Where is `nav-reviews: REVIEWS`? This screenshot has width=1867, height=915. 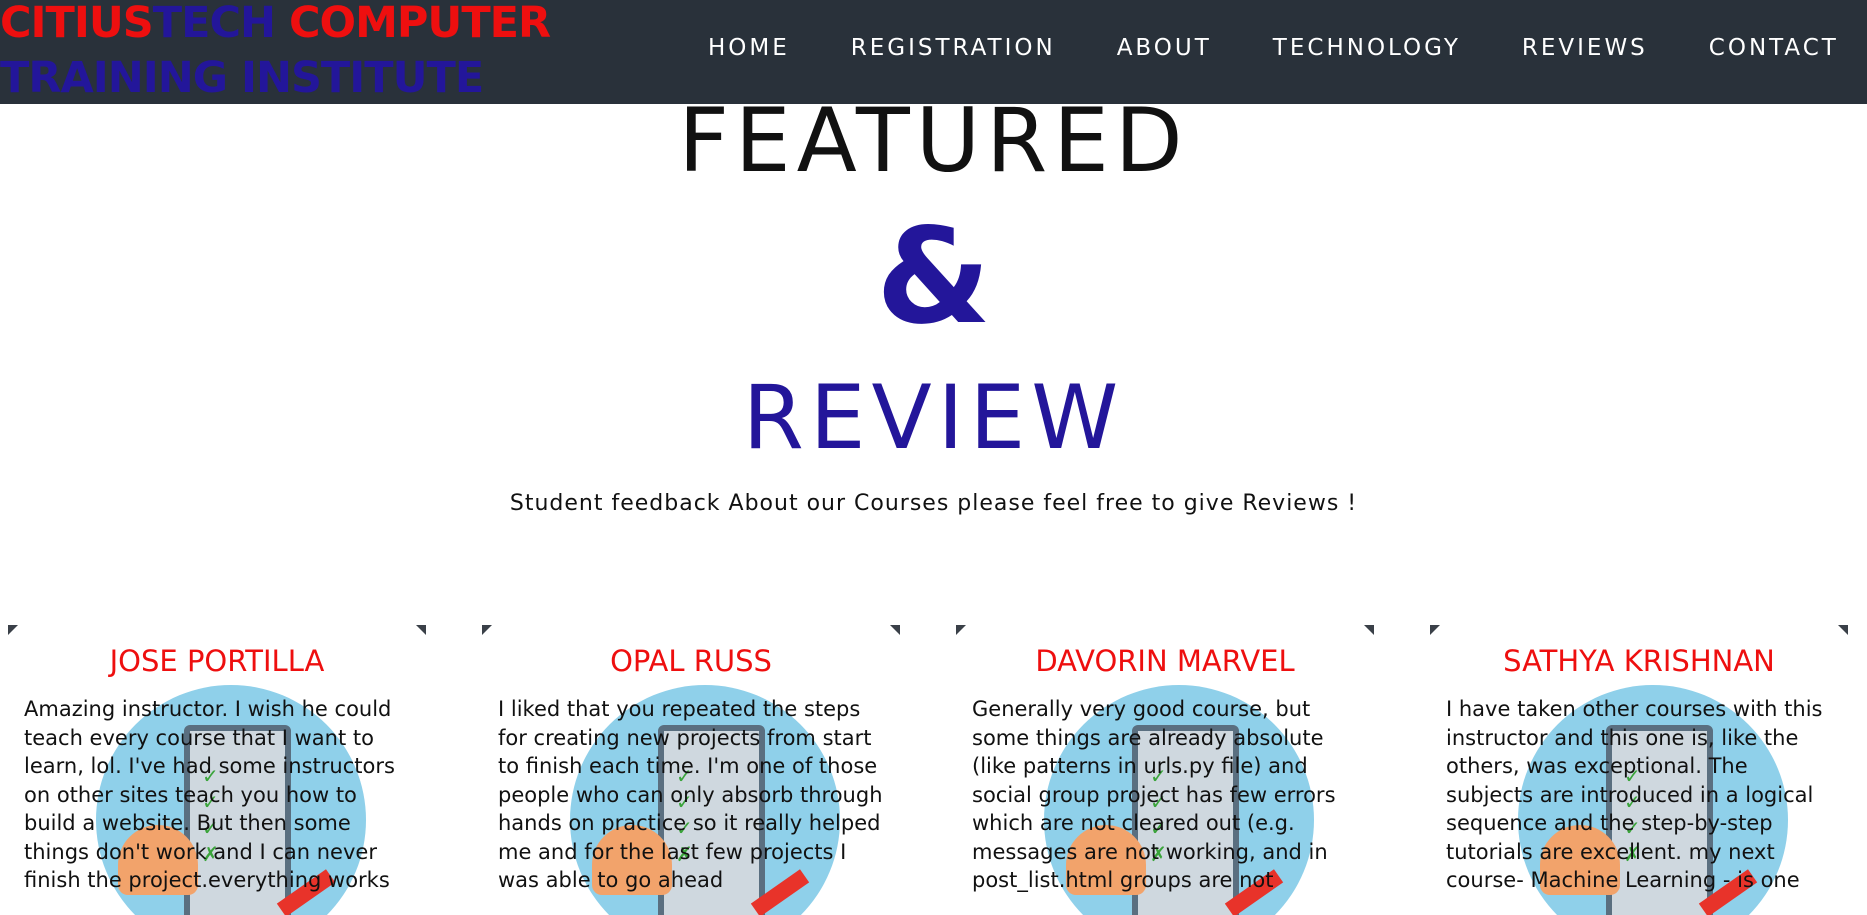 nav-reviews: REVIEWS is located at coordinates (1585, 48).